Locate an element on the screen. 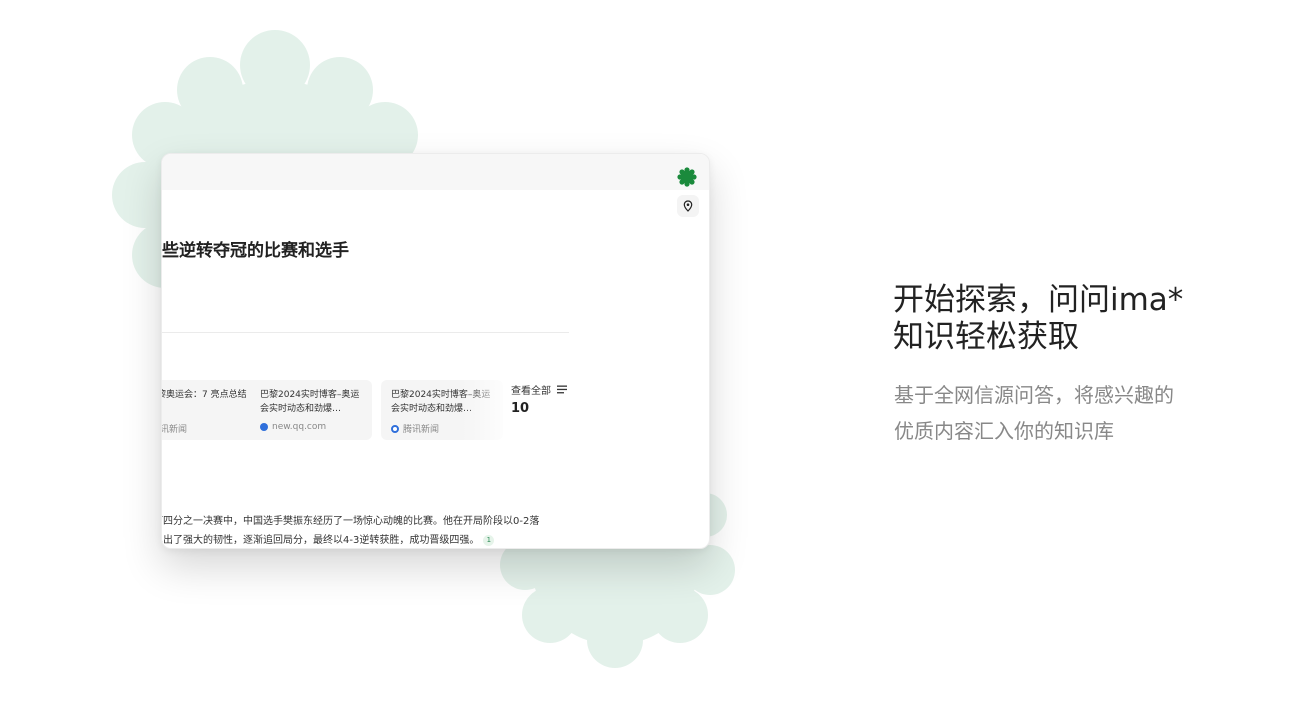  answer-line: 现出了强大的韧性，逐渐追回局分，最终以4-3逆转获胜，成功晋级四强。 1 is located at coordinates (372, 539).